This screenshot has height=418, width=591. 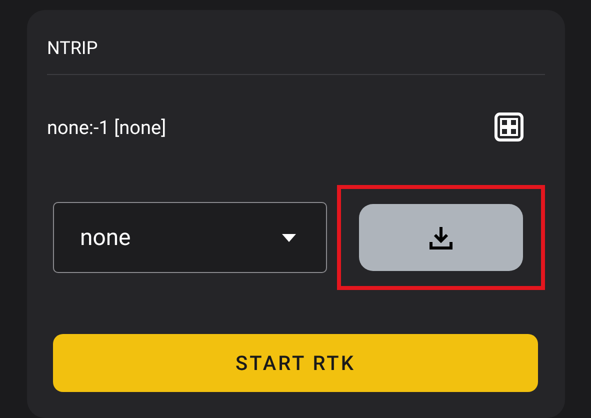 I want to click on grid-icon, so click(x=509, y=127).